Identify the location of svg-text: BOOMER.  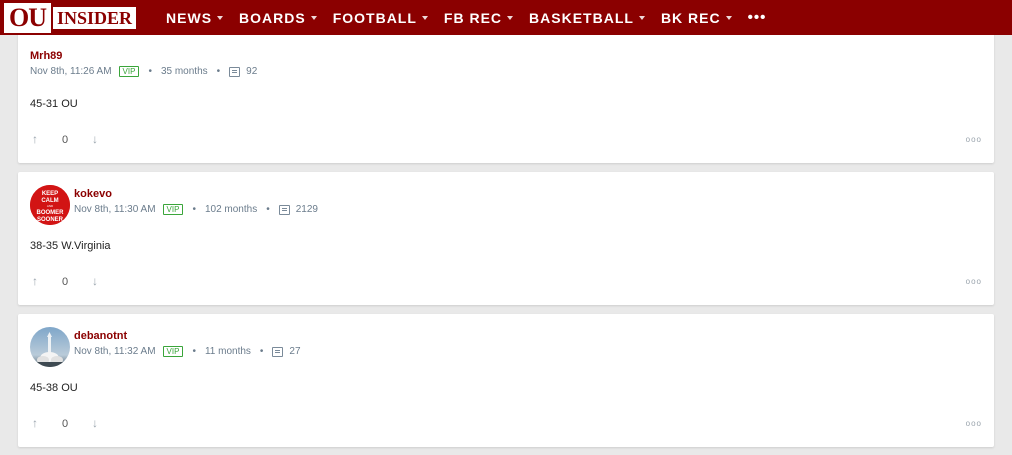
(51, 213).